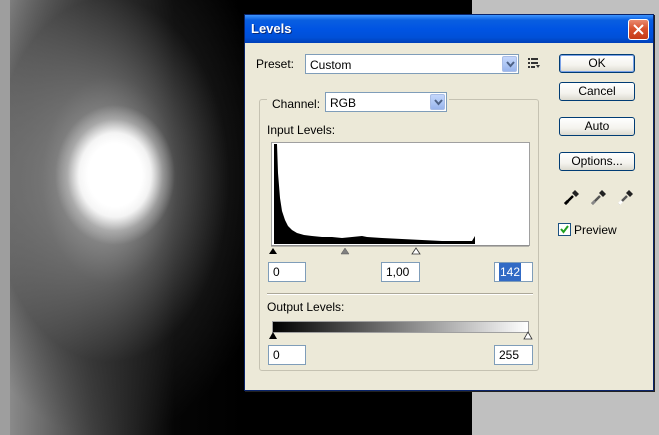 The height and width of the screenshot is (435, 659). I want to click on output-black-field: 0, so click(287, 355).